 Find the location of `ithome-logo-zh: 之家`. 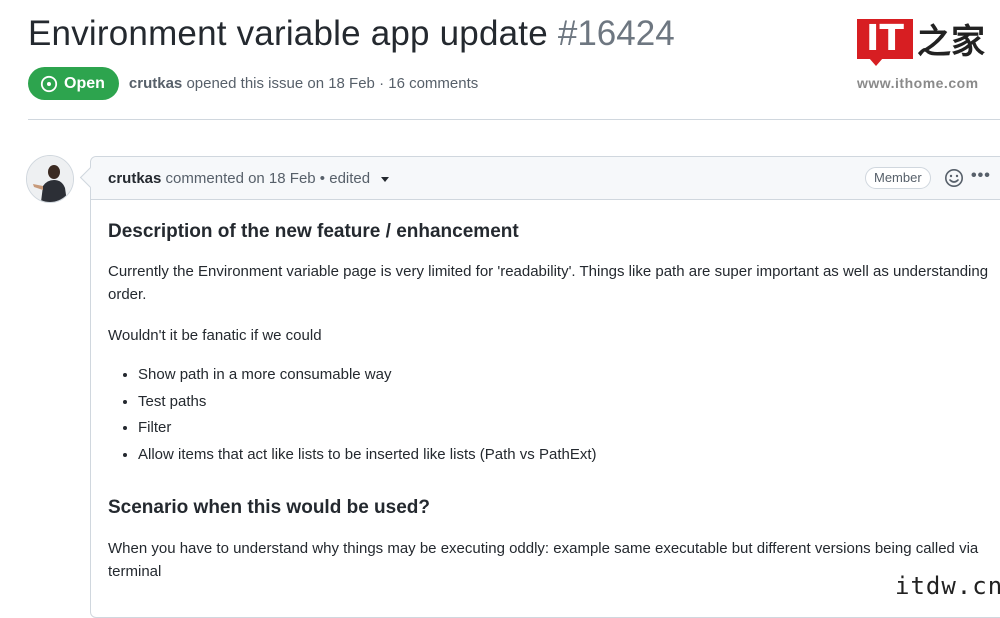

ithome-logo-zh: 之家 is located at coordinates (951, 42).